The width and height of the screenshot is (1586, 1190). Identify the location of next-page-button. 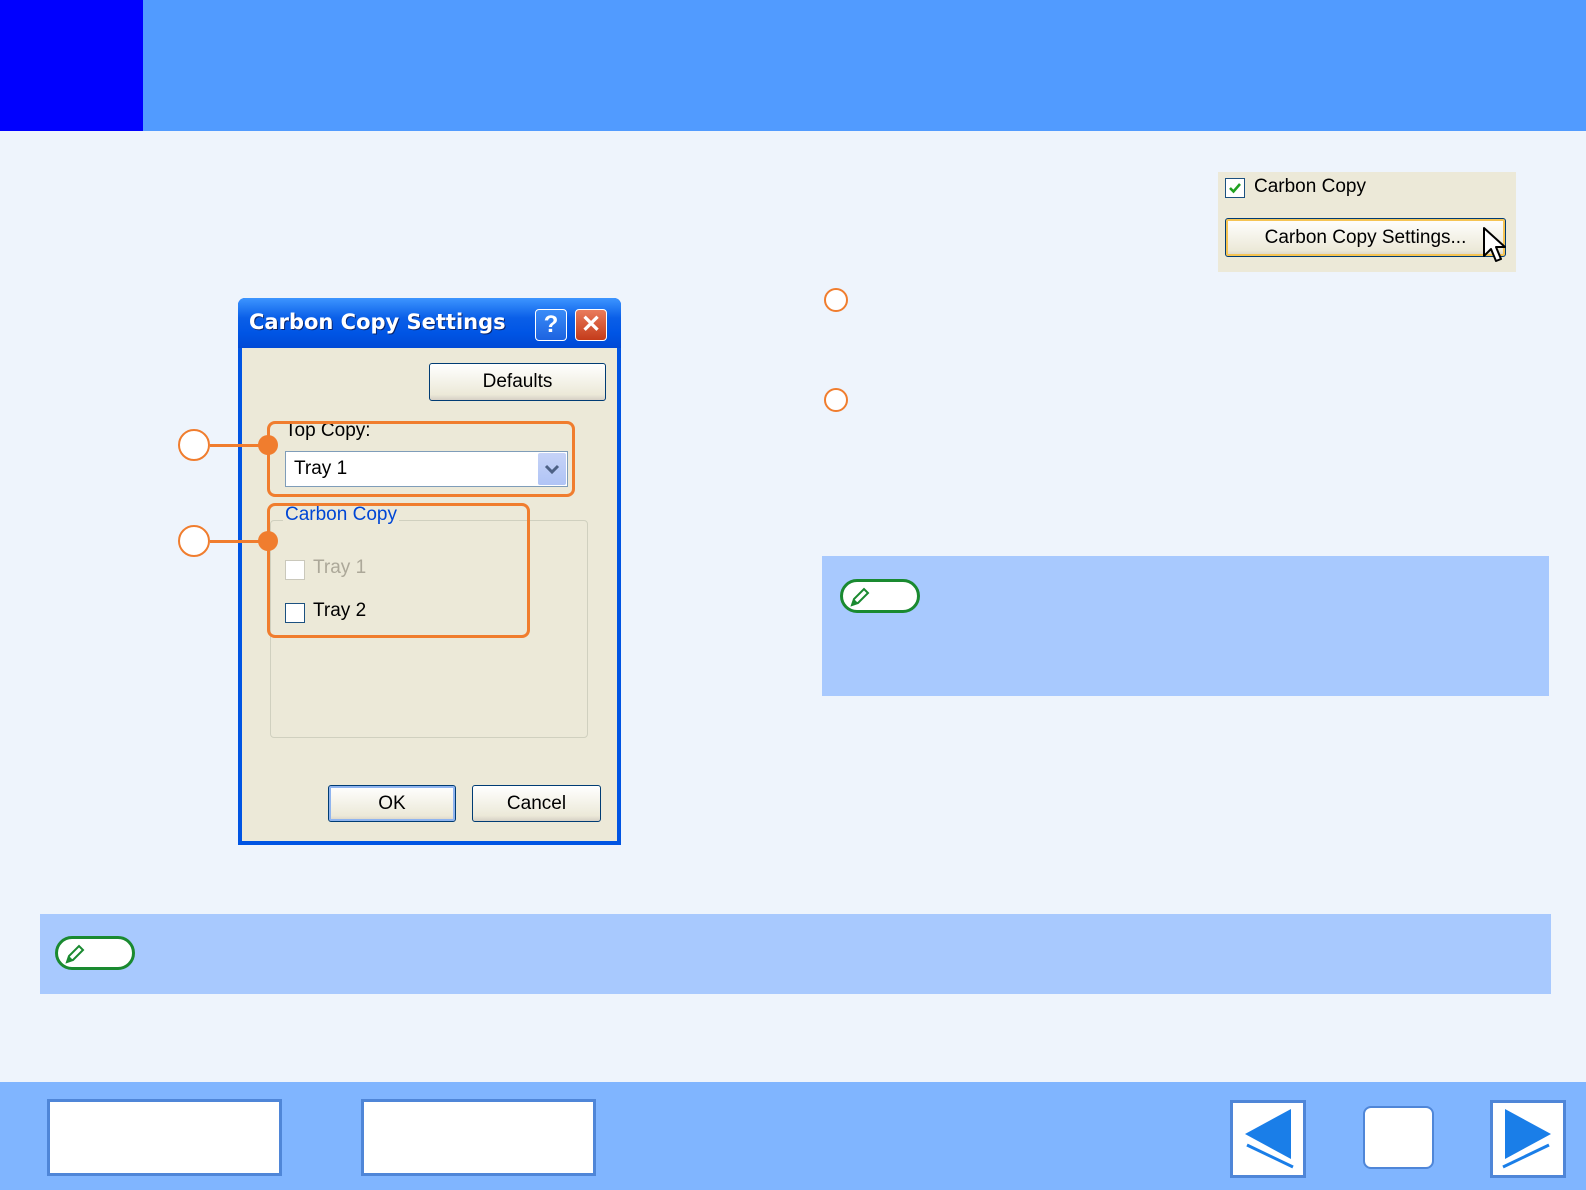
(1528, 1139).